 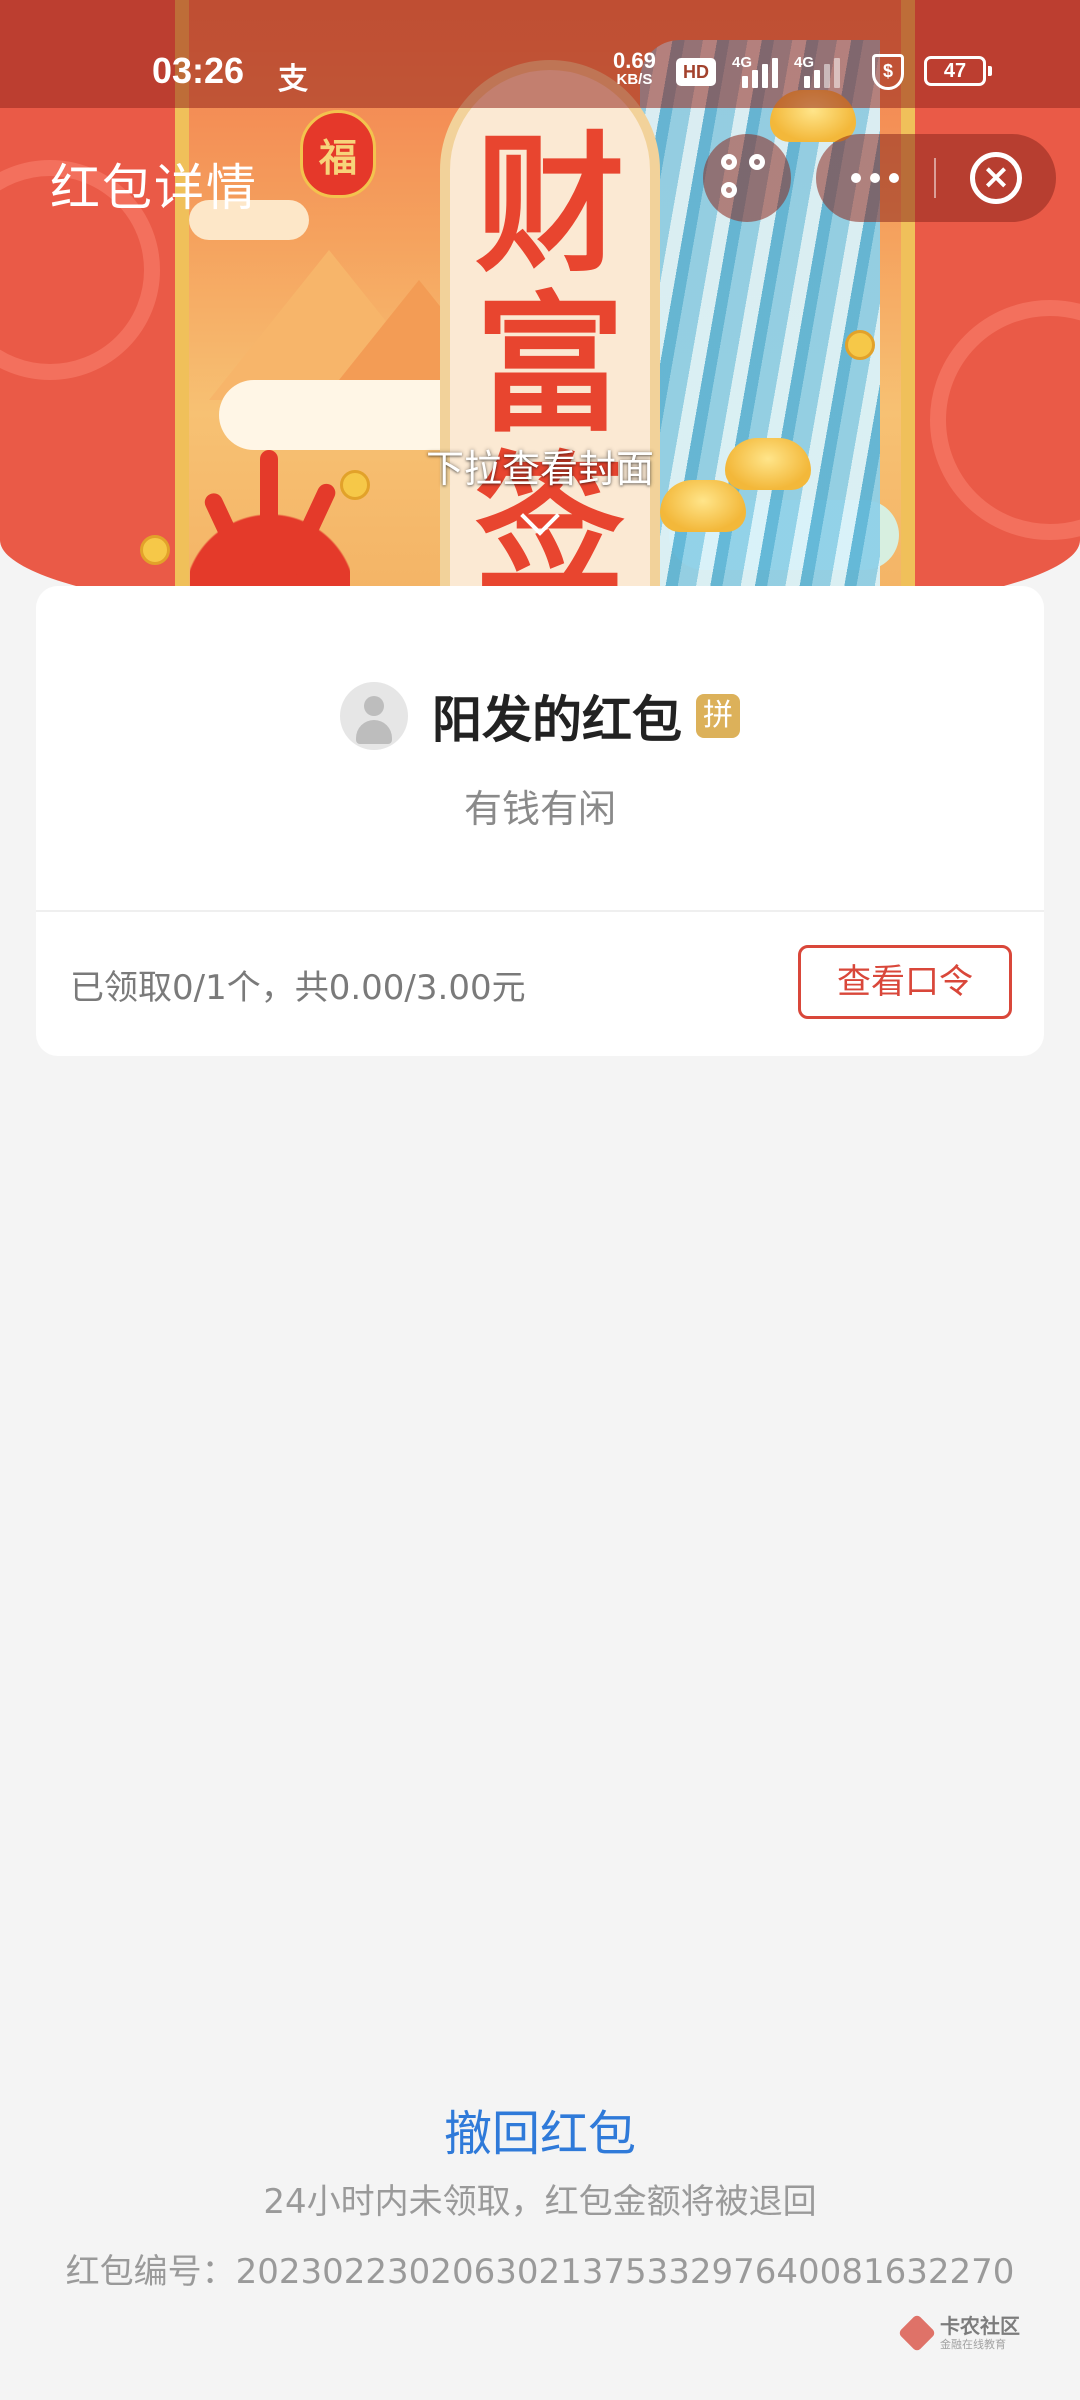 I want to click on cover-char: 财, so click(x=549, y=205).